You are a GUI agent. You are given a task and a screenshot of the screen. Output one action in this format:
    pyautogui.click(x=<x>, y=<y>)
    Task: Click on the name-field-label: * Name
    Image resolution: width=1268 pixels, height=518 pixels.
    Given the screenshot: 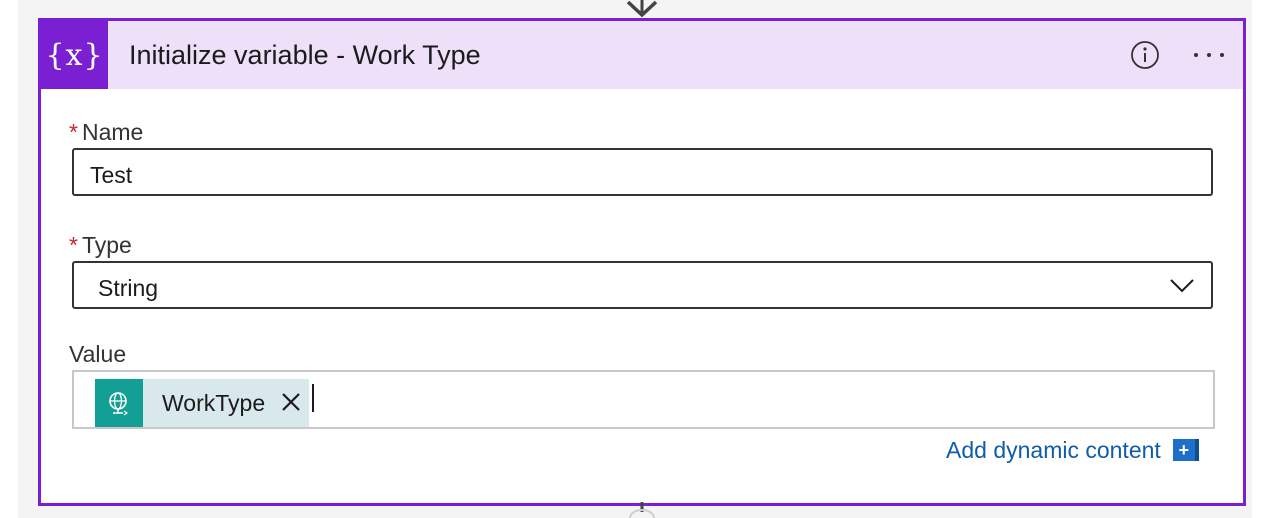 What is the action you would take?
    pyautogui.click(x=106, y=132)
    